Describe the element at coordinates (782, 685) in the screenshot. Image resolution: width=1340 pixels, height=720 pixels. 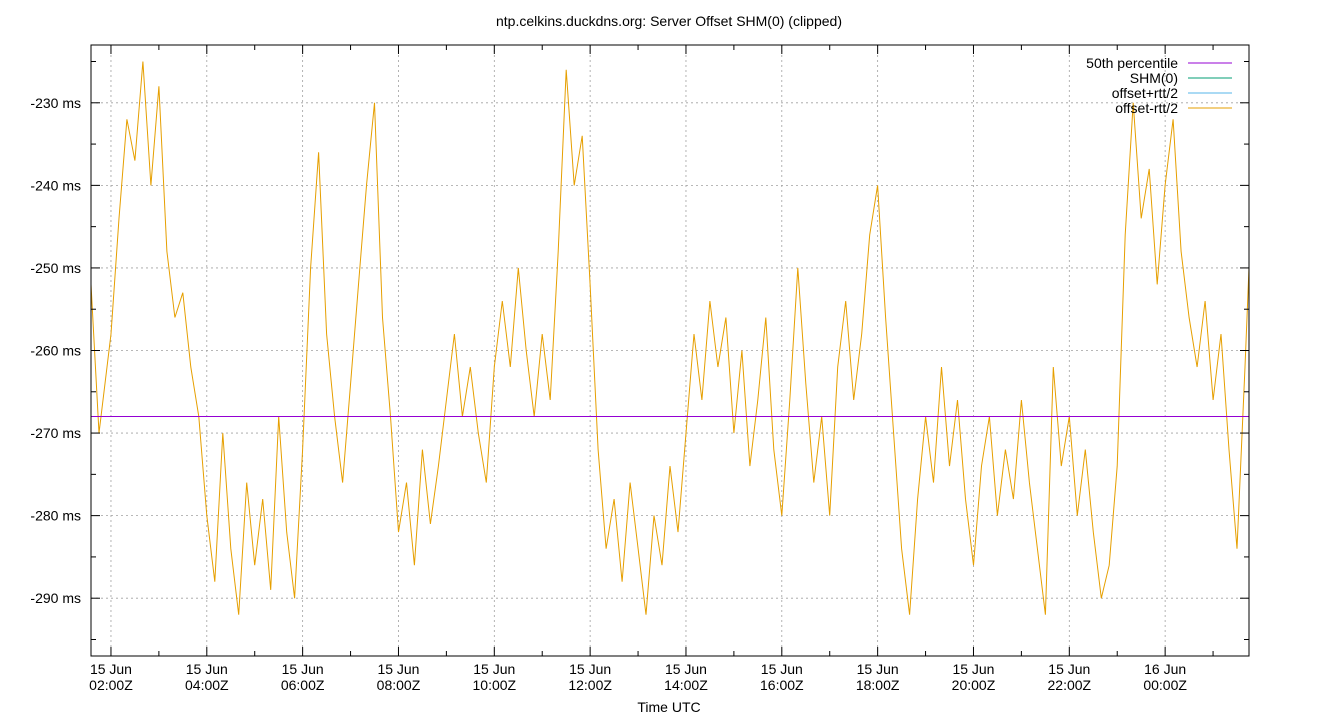
I see `x-tick-label-time: 16:00Z` at that location.